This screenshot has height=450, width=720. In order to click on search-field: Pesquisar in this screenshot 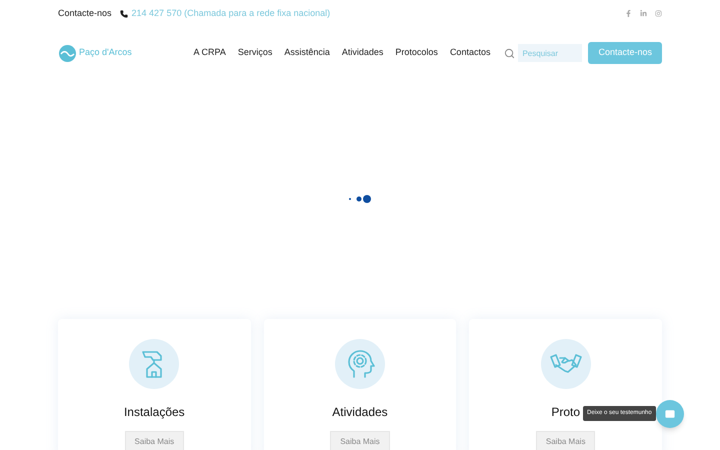, I will do `click(550, 53)`.